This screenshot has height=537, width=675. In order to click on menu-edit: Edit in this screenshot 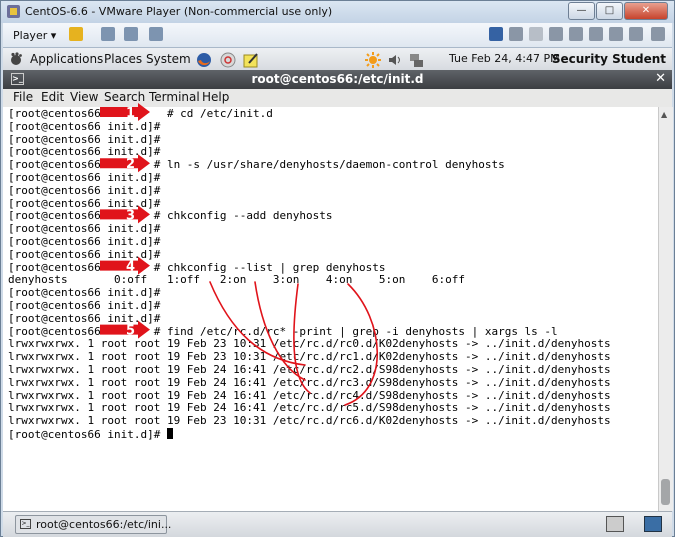, I will do `click(52, 97)`.